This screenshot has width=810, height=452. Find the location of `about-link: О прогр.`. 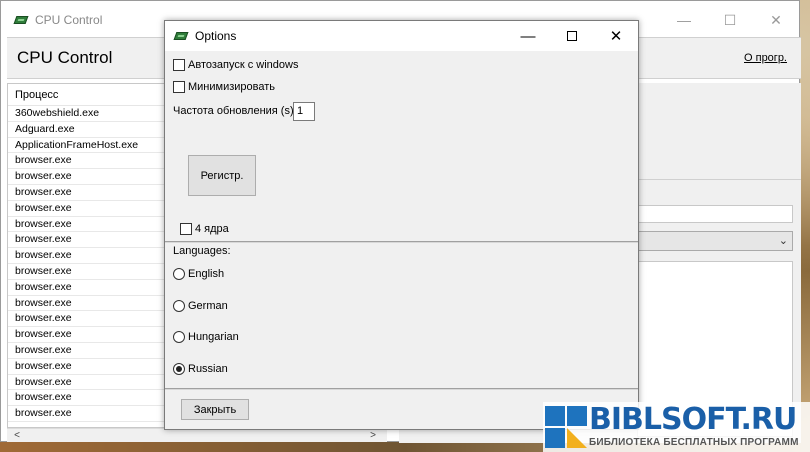

about-link: О прогр. is located at coordinates (765, 58).